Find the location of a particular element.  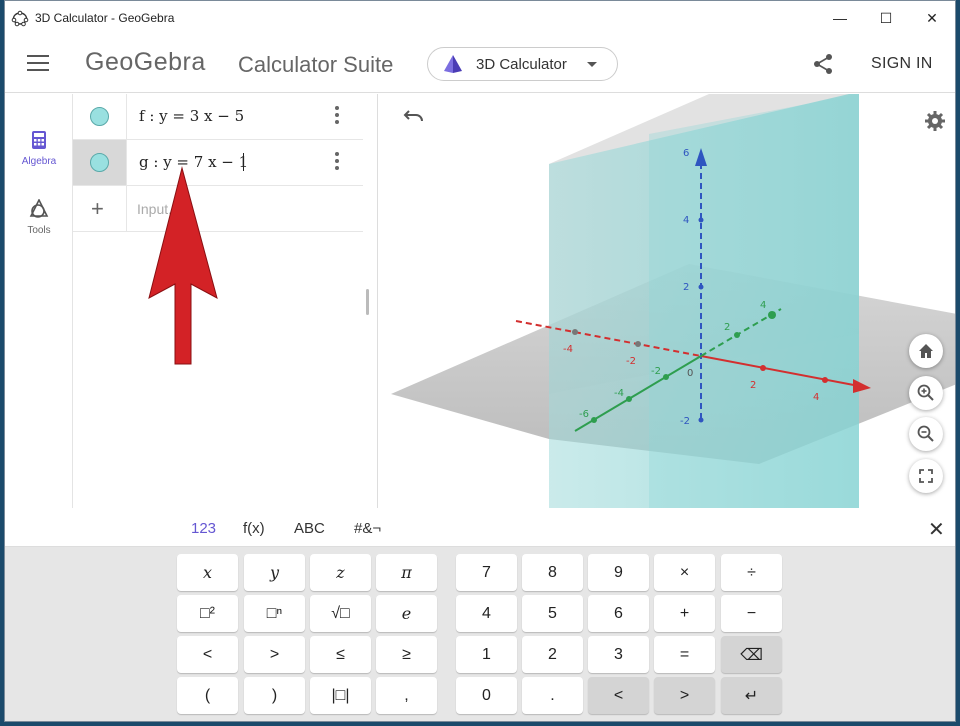

key-comma: , is located at coordinates (406, 695).